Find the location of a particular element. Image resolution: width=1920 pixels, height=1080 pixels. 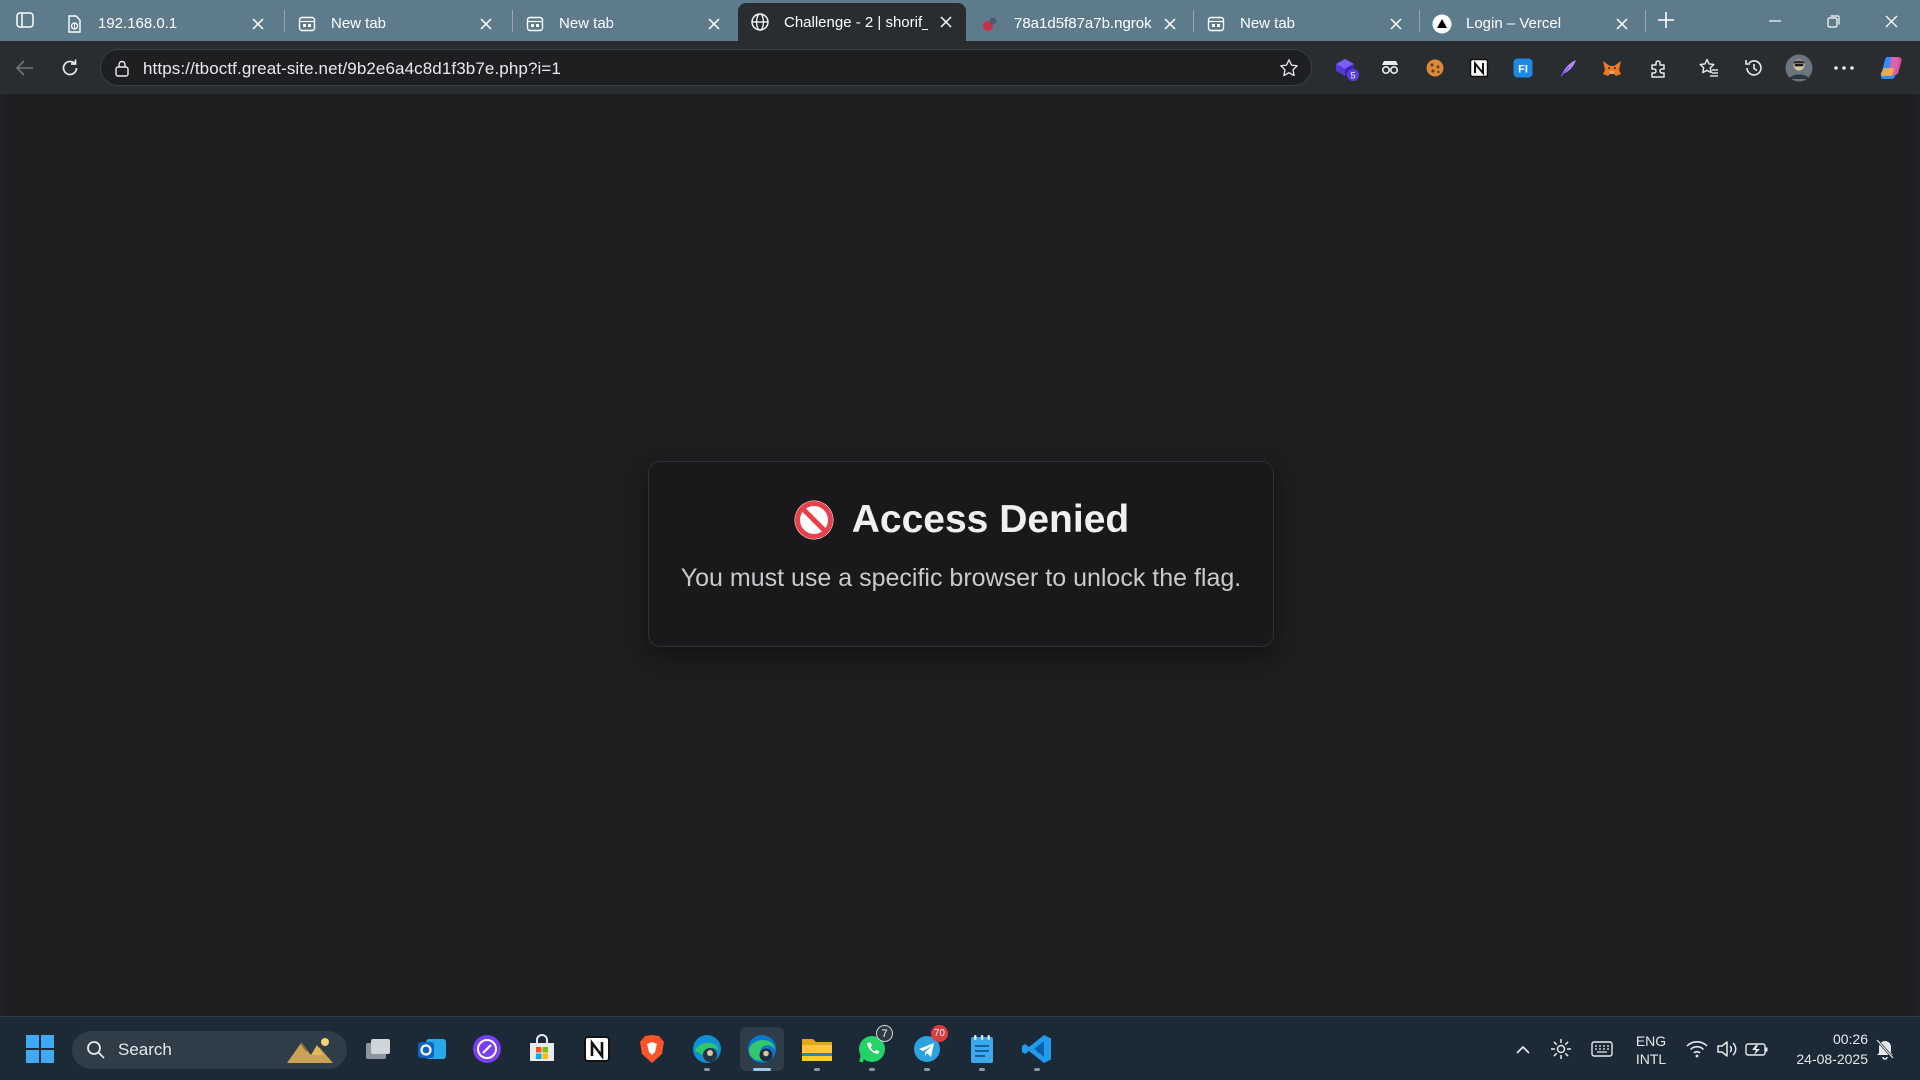

extension-fi-icon: FI is located at coordinates (1523, 68).